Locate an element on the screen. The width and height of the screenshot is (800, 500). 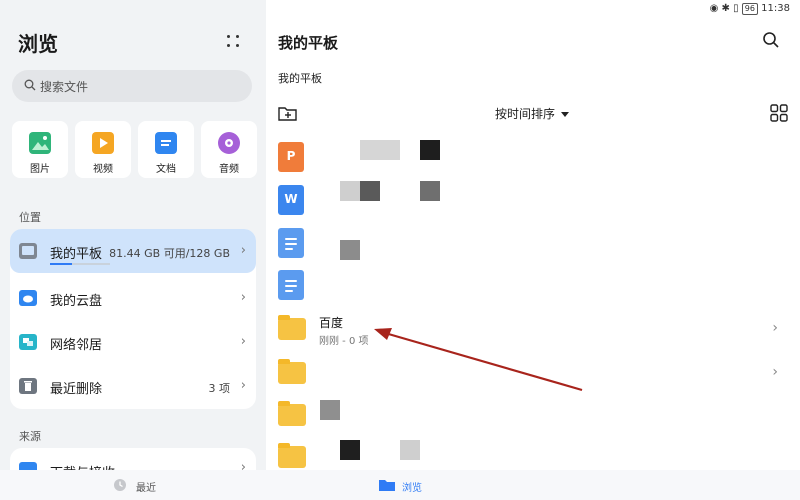
location-item-tablet: 我的平板 81.44 GB 可用/128 GB › is located at coordinates (133, 251).